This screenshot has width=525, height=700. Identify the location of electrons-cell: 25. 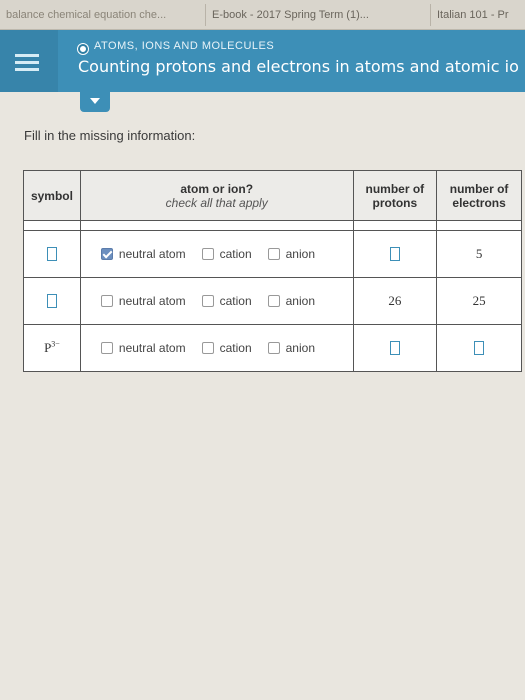
(479, 301).